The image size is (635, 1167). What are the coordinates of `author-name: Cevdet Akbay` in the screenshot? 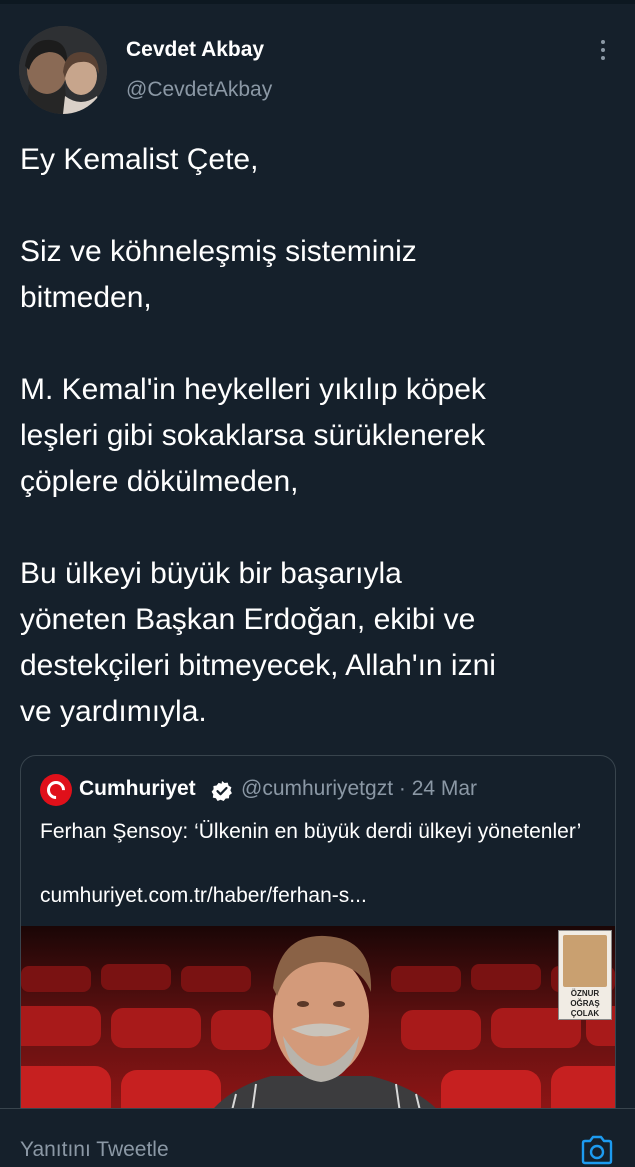 It's located at (195, 50).